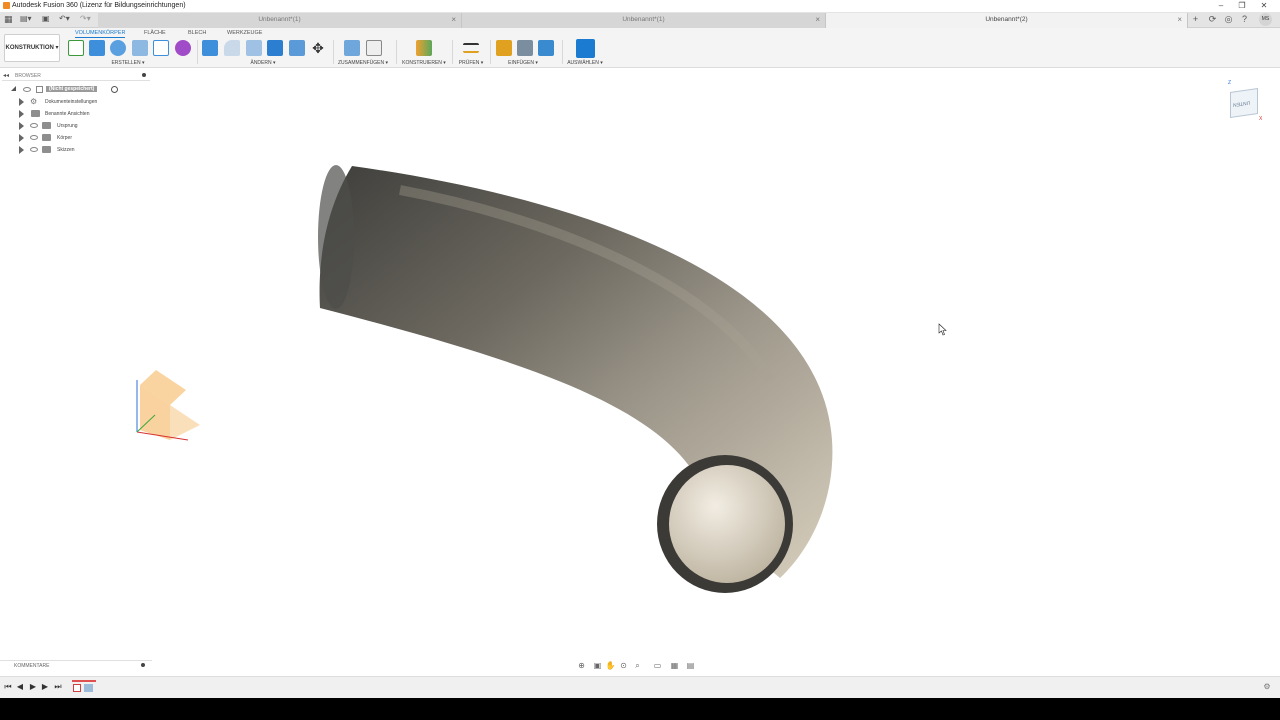  What do you see at coordinates (1195, 19) in the screenshot?
I see `new-tab-icon: +` at bounding box center [1195, 19].